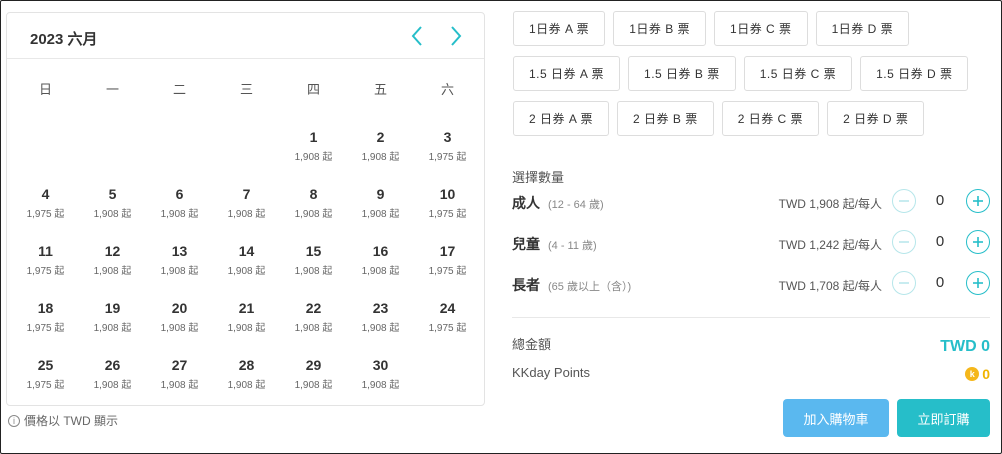 The width and height of the screenshot is (1002, 454). Describe the element at coordinates (836, 418) in the screenshot. I see `add-to-cart-button: 加入購物車` at that location.